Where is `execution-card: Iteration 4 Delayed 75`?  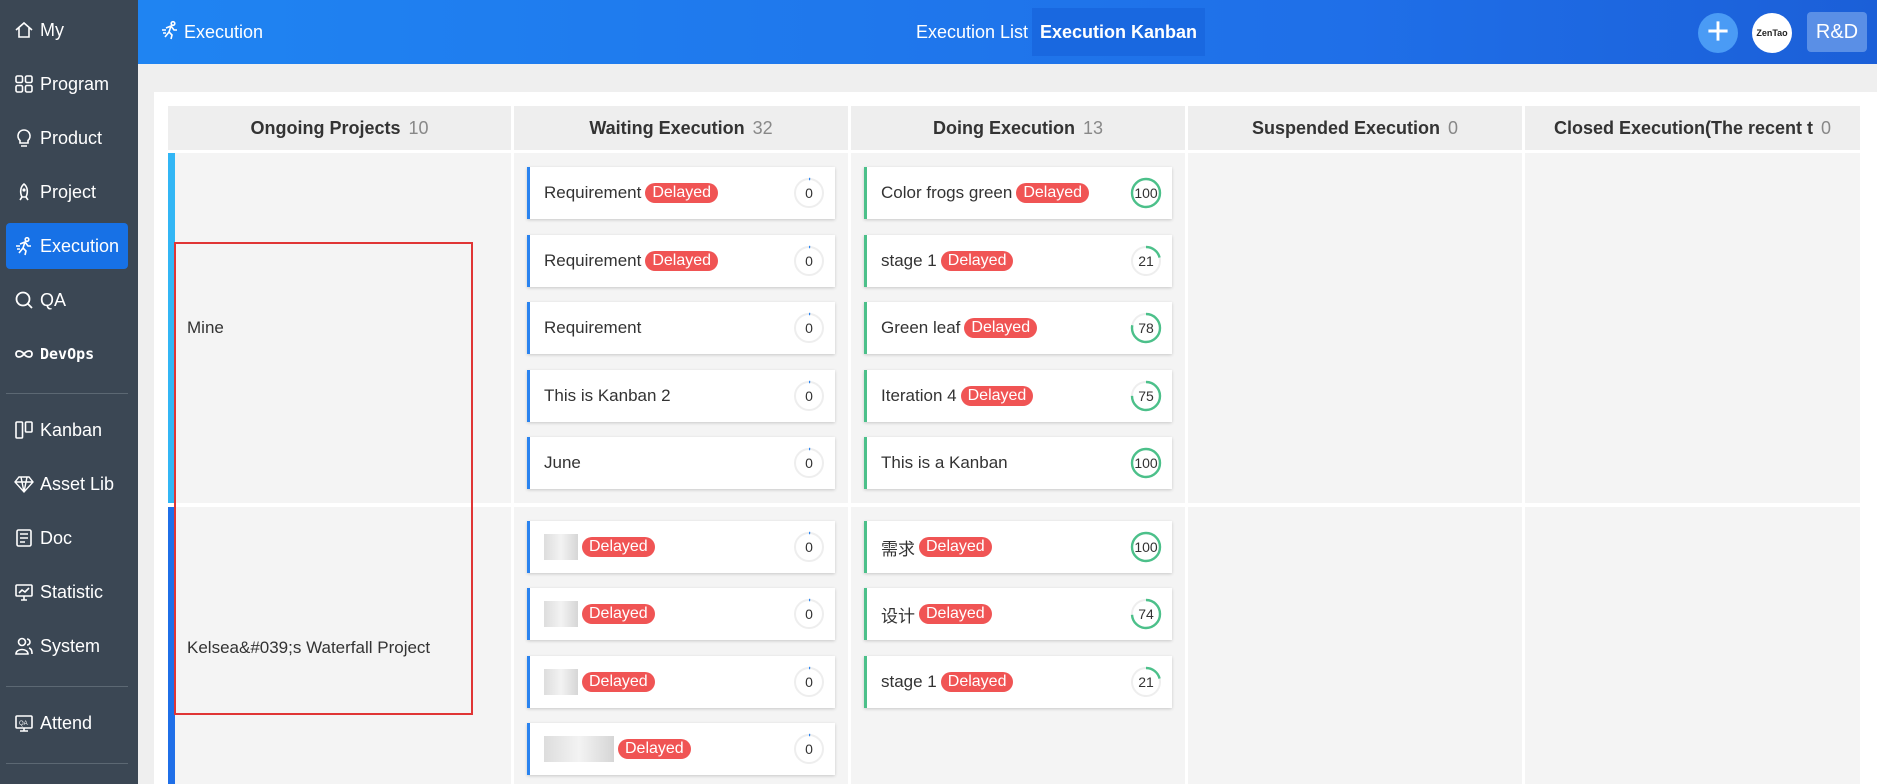 execution-card: Iteration 4 Delayed 75 is located at coordinates (1018, 396).